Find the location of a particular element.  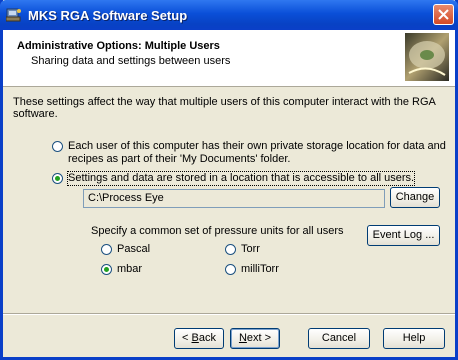

next-button: Next > is located at coordinates (255, 338).